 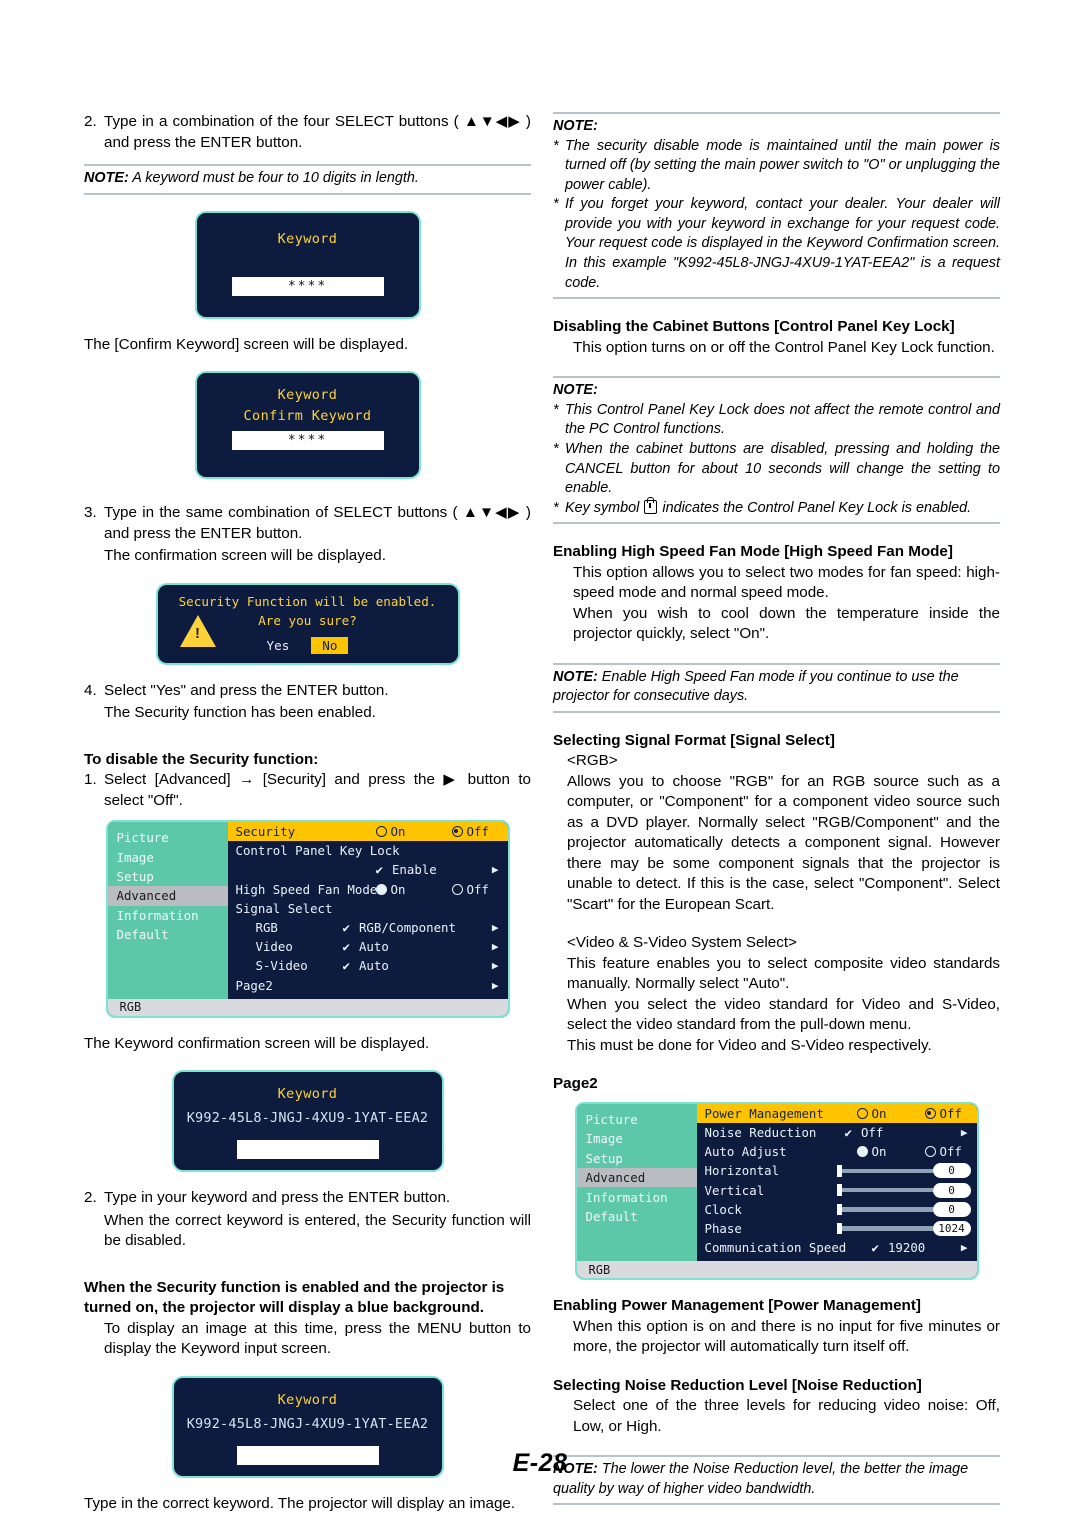 I want to click on horizontal-slider, so click(x=884, y=1171).